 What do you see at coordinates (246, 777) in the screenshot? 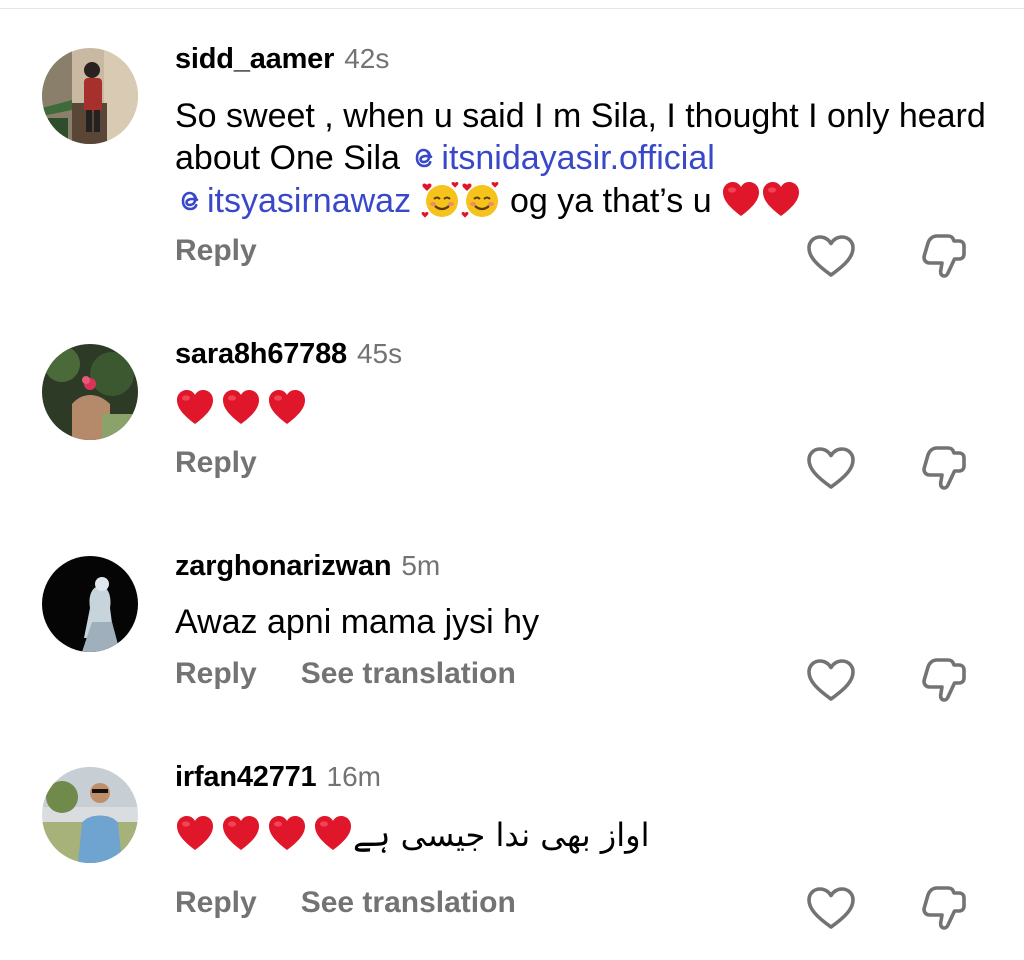
I see `username: irfan42771` at bounding box center [246, 777].